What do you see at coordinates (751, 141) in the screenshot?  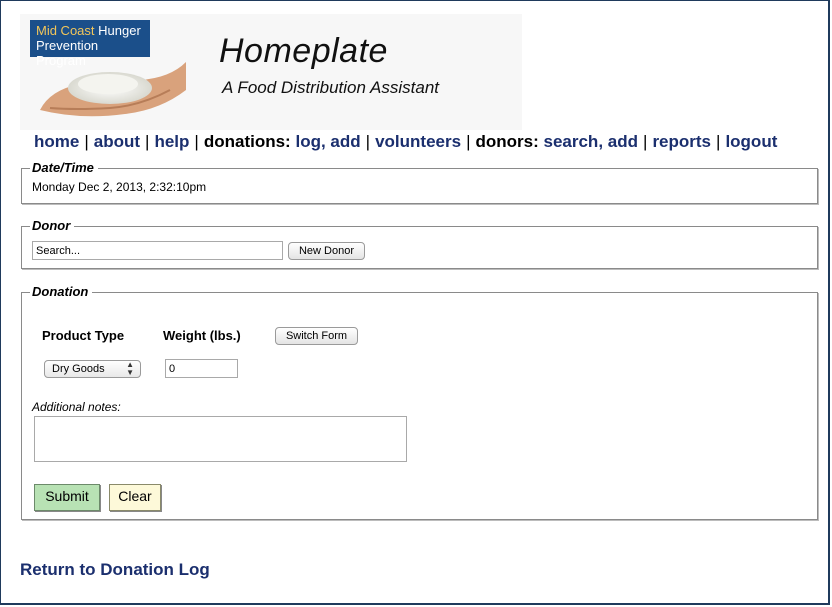 I see `nav-logout-link: logout` at bounding box center [751, 141].